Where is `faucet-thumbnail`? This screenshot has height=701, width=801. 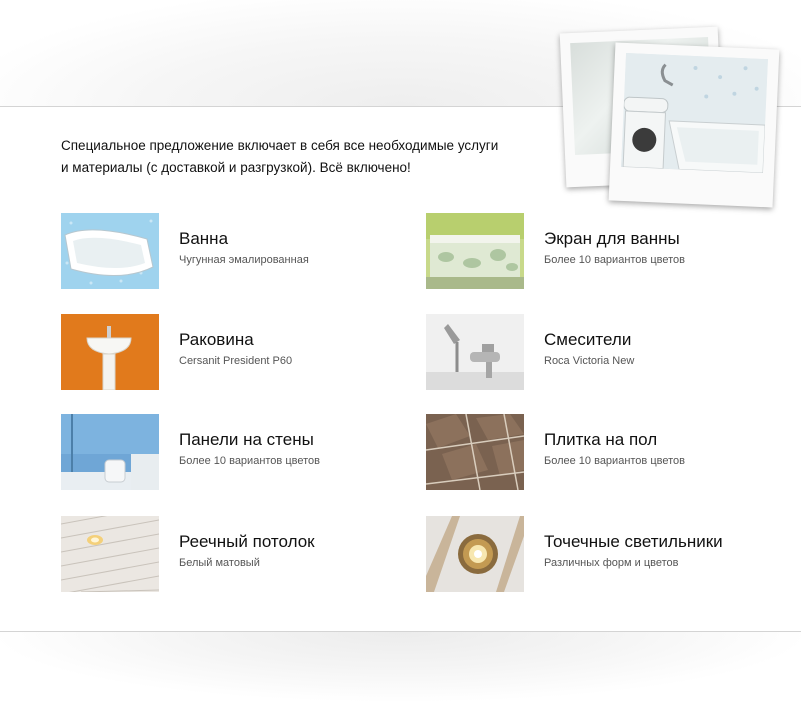
faucet-thumbnail is located at coordinates (475, 352).